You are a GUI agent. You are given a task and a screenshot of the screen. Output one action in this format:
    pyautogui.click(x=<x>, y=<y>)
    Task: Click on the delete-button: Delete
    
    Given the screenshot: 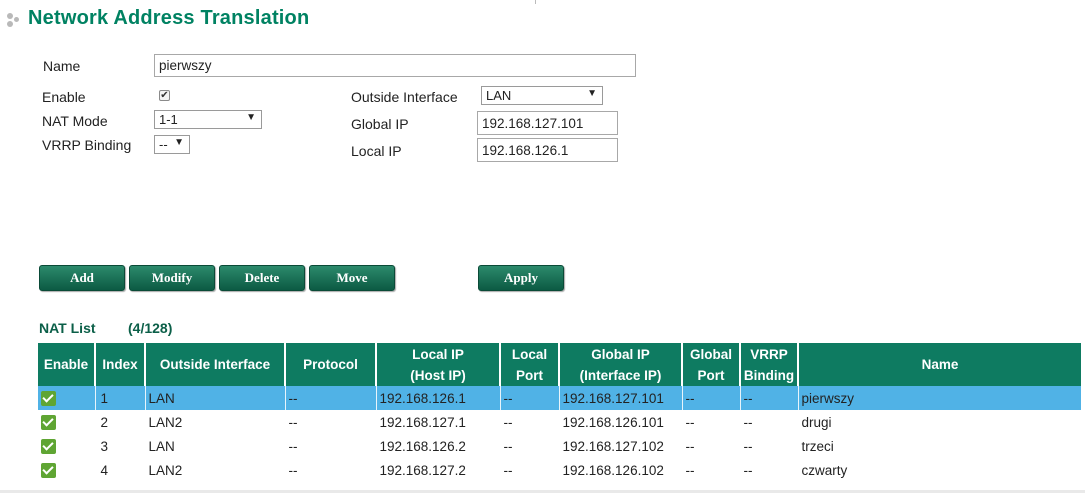 What is the action you would take?
    pyautogui.click(x=262, y=278)
    